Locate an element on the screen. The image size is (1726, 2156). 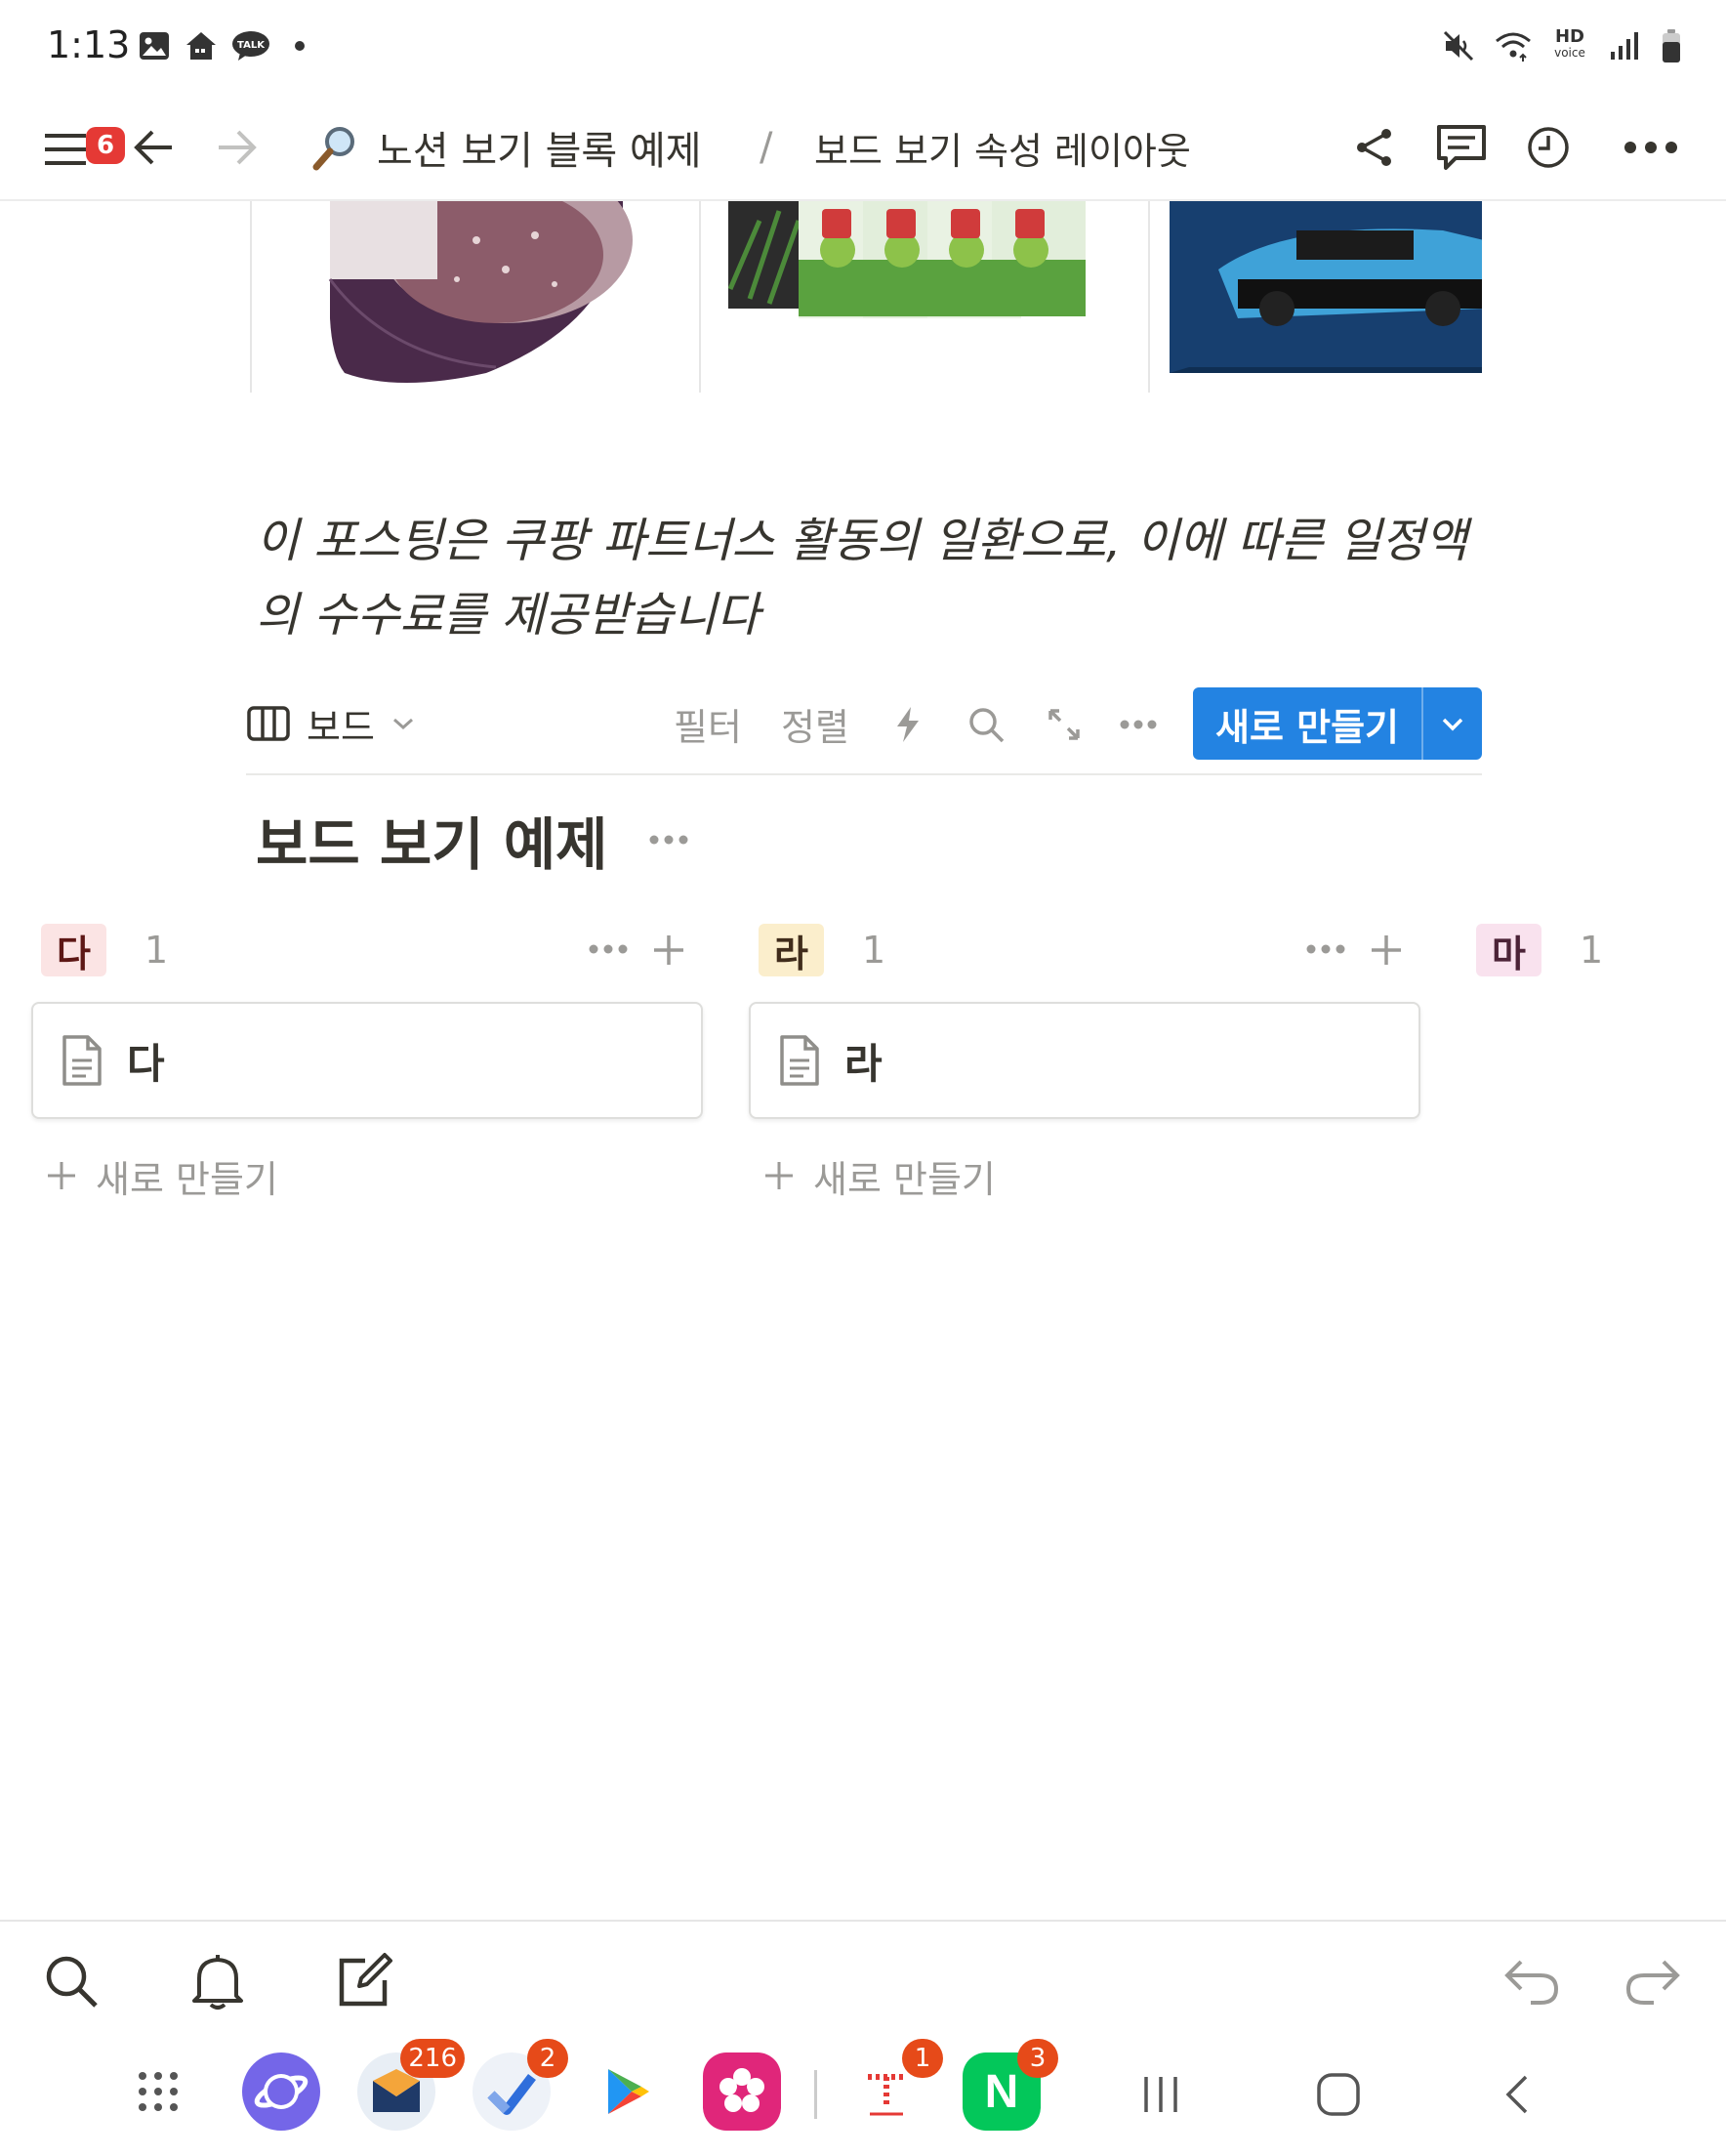
status-bar: 1:13 TALK HD voice is located at coordinates (863, 47).